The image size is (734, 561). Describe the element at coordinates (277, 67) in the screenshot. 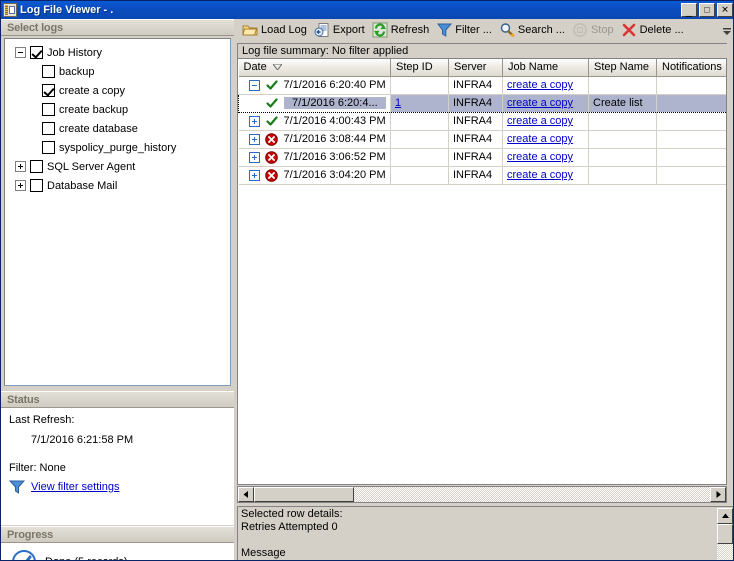

I see `sort-descending-icon` at that location.